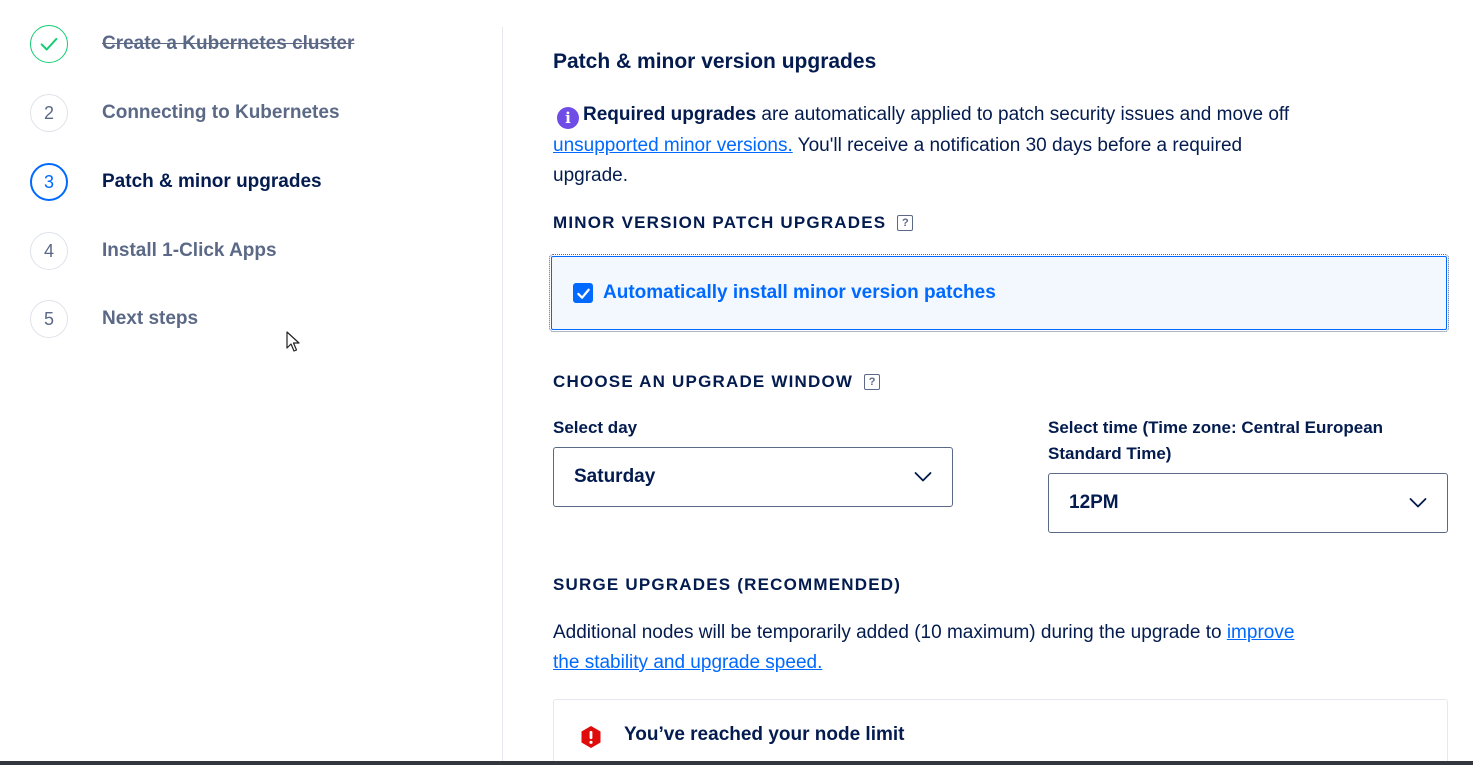 The width and height of the screenshot is (1473, 765). Describe the element at coordinates (150, 318) in the screenshot. I see `step-label: Next steps` at that location.